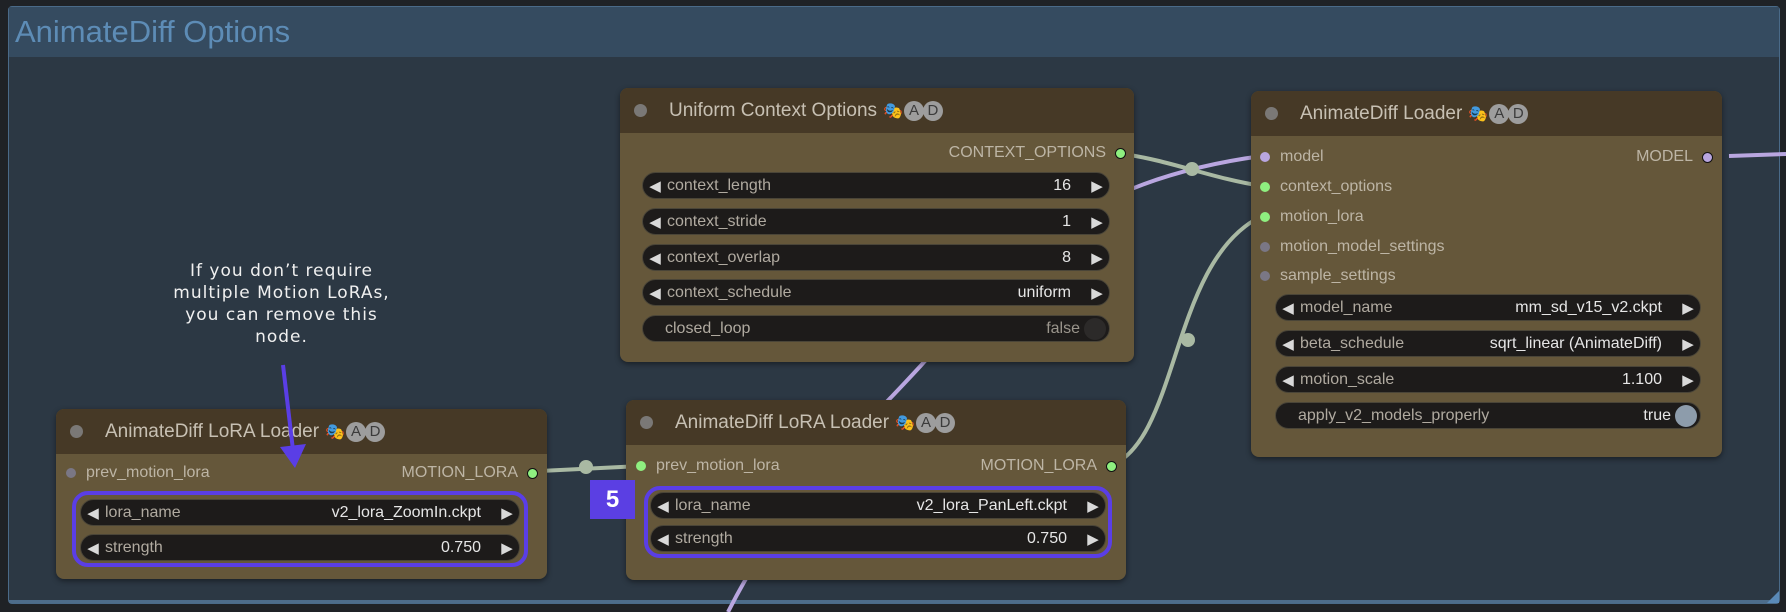 This screenshot has width=1786, height=612. What do you see at coordinates (1499, 113) in the screenshot?
I see `badge-a-icon: A` at bounding box center [1499, 113].